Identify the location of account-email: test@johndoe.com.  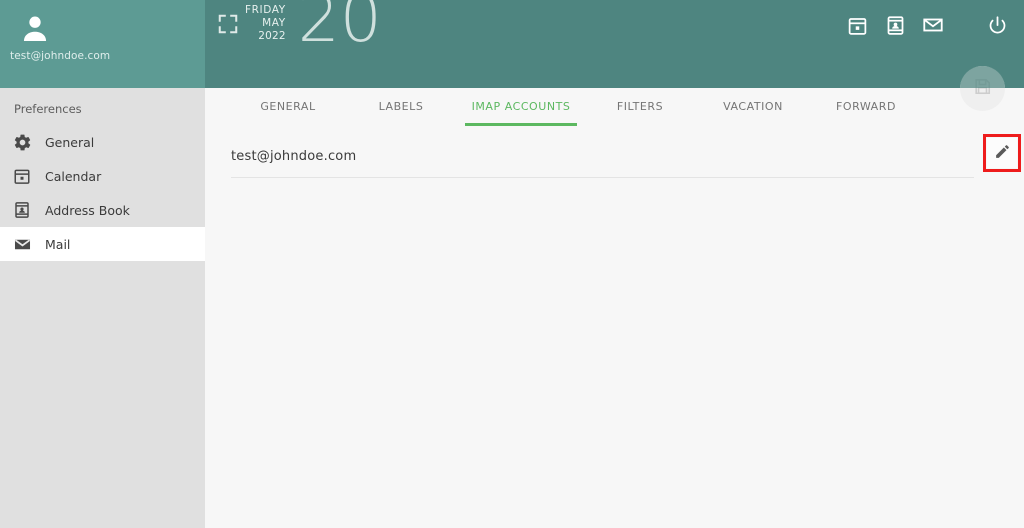
(294, 156).